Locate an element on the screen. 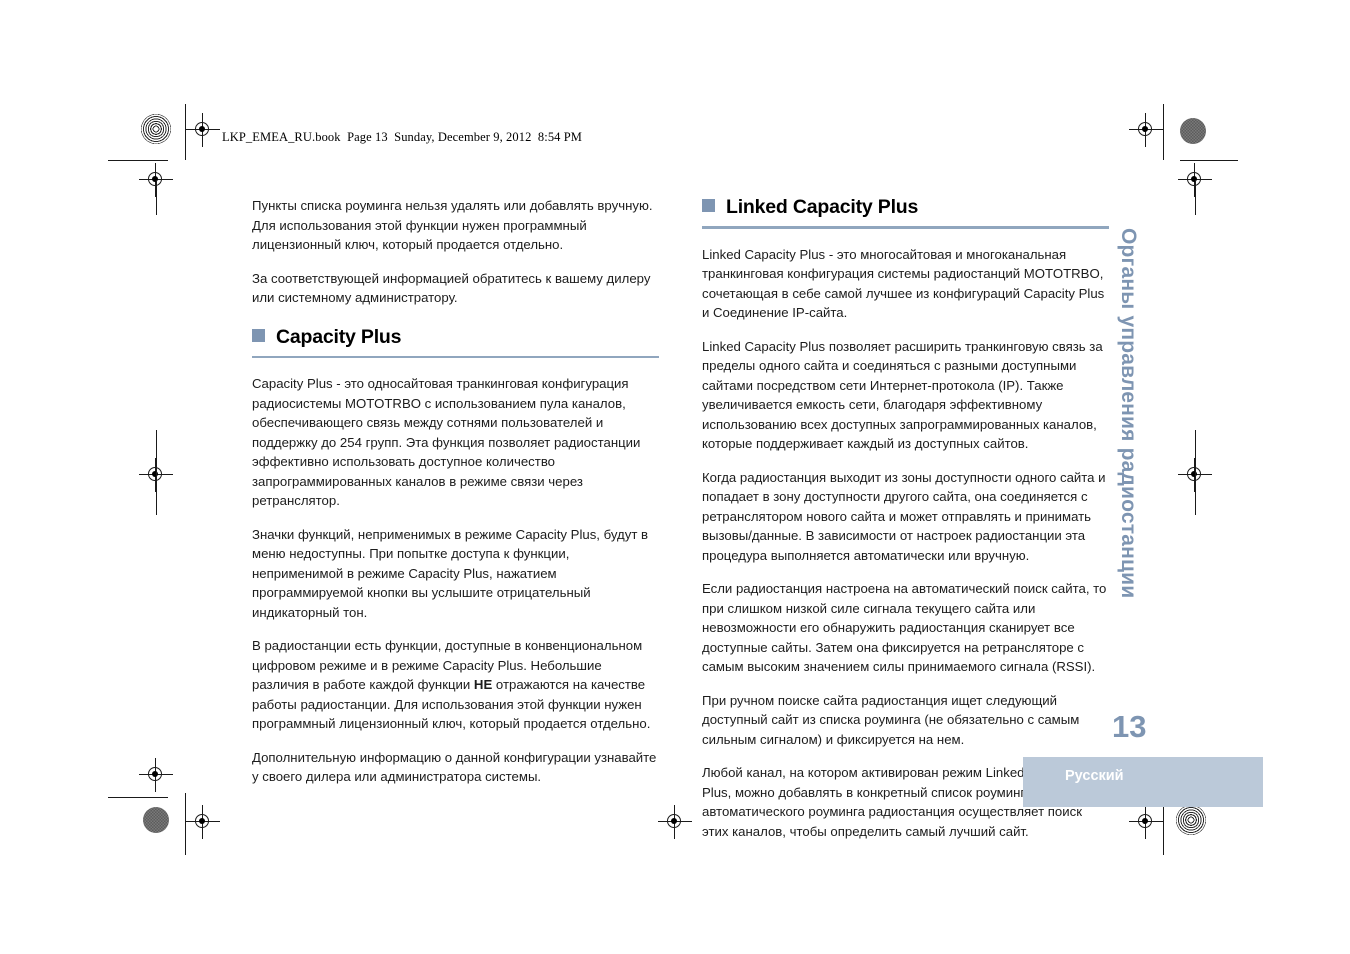 The width and height of the screenshot is (1350, 954). crop-line-top-right-vertical is located at coordinates (1163, 132).